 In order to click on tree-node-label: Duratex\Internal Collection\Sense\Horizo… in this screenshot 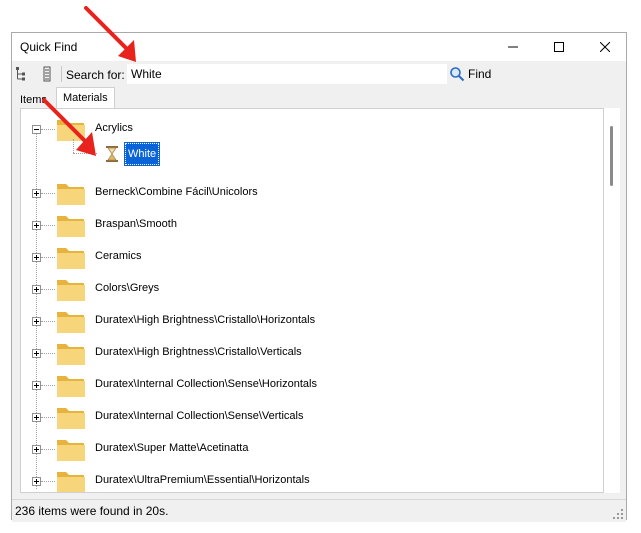, I will do `click(206, 384)`.